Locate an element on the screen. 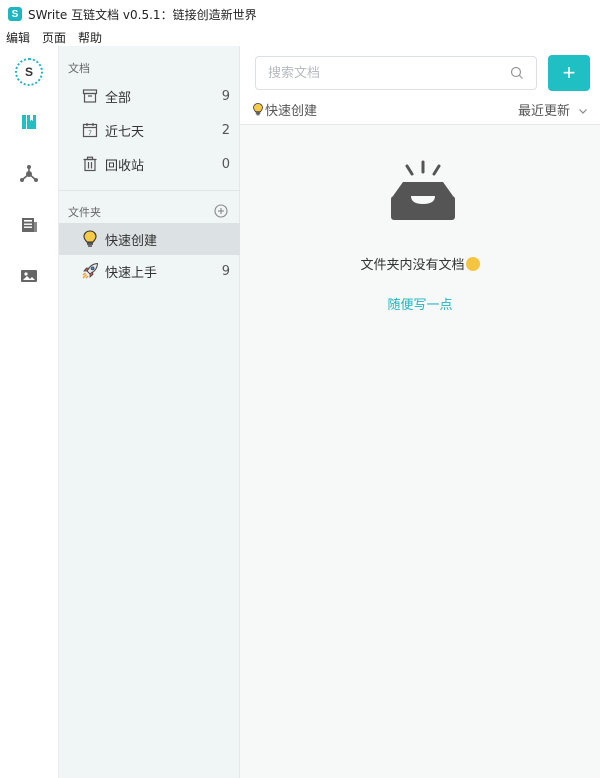  empty-state-text: 文件夹内没有文档 is located at coordinates (412, 265).